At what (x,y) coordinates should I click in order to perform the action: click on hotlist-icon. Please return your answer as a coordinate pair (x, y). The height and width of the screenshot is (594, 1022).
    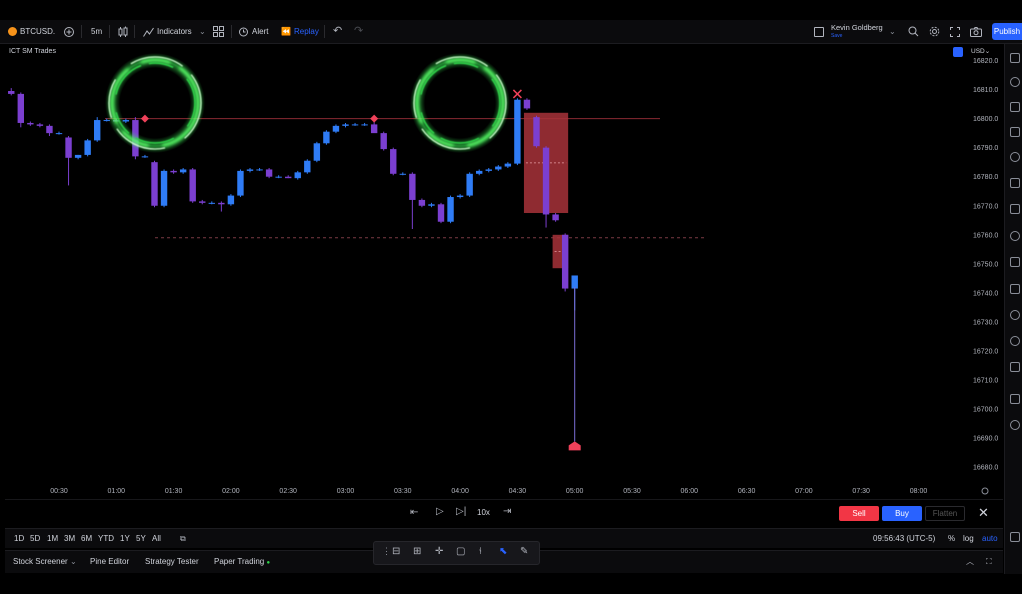
    Looking at the image, I should click on (1015, 157).